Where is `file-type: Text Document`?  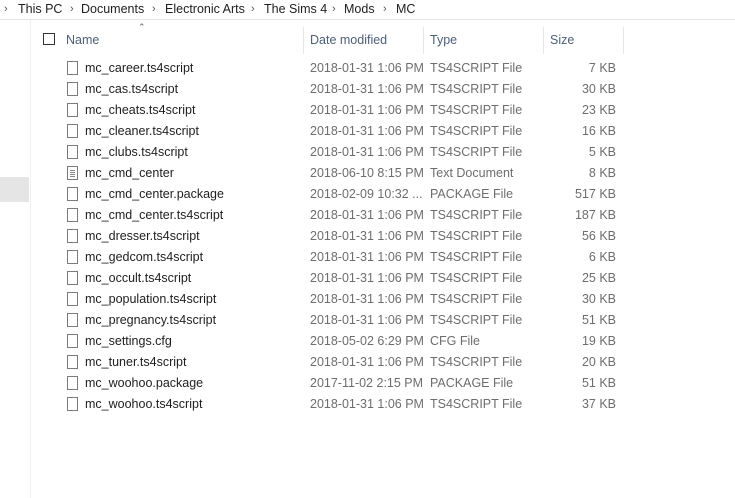 file-type: Text Document is located at coordinates (472, 173).